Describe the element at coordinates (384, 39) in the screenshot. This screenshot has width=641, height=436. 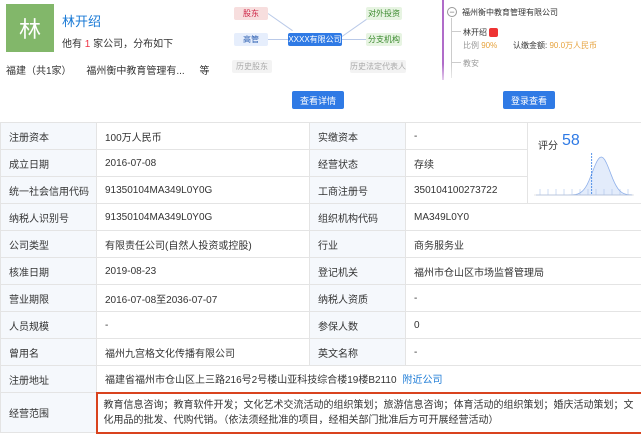
I see `graph-node-branch: 分支机构` at that location.